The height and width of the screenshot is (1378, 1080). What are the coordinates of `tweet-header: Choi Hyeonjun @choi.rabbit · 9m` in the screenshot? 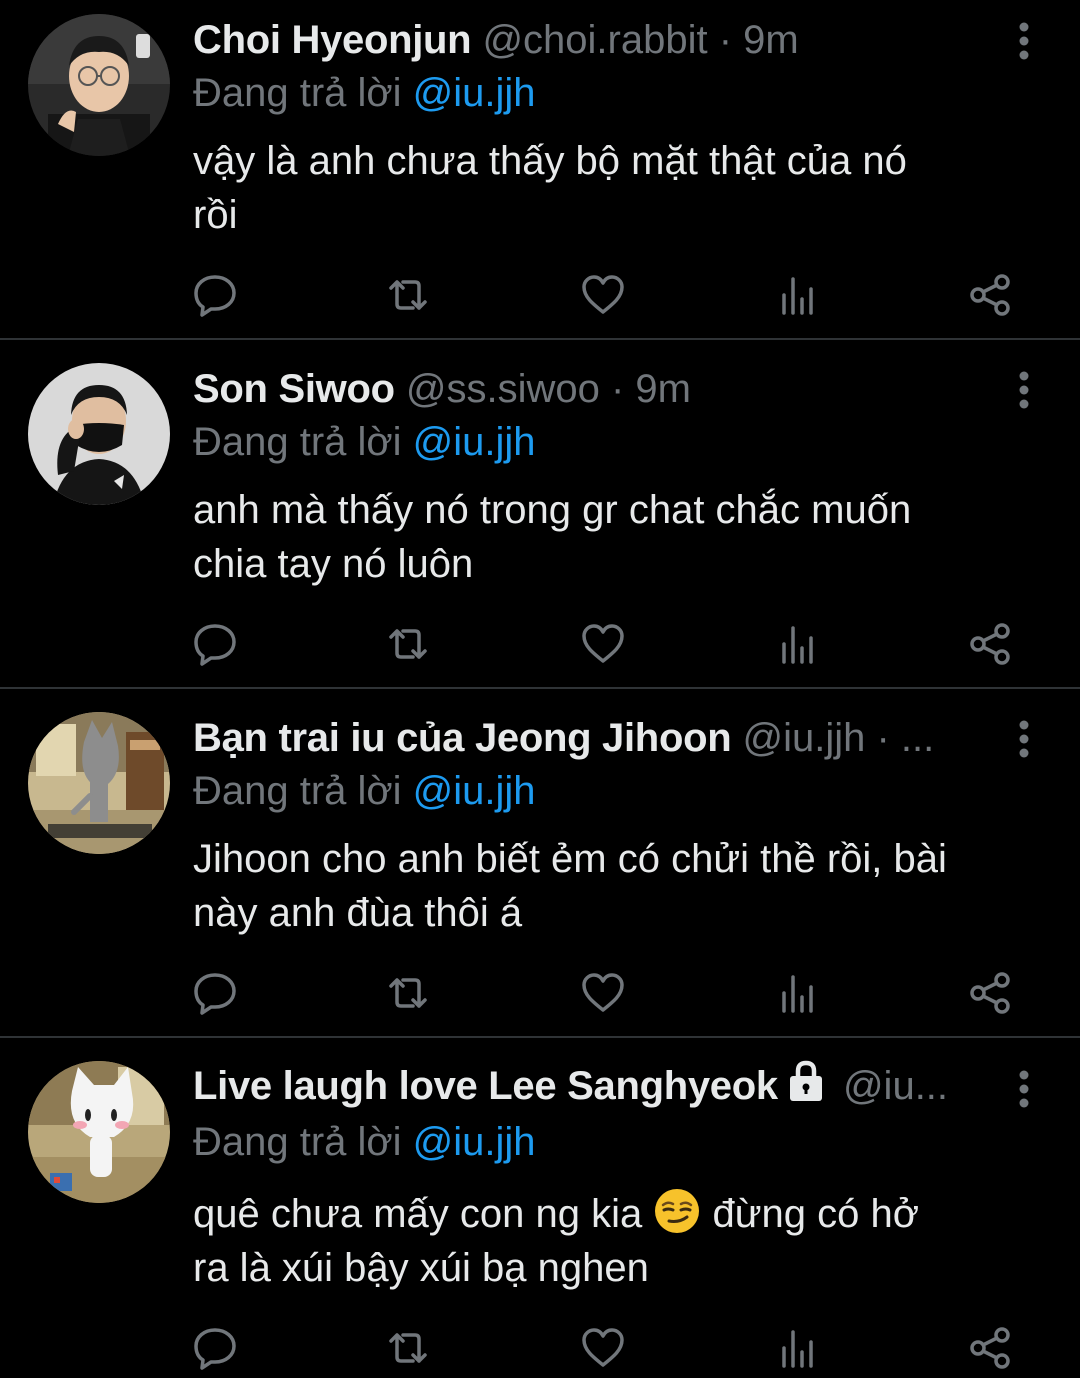 It's located at (586, 40).